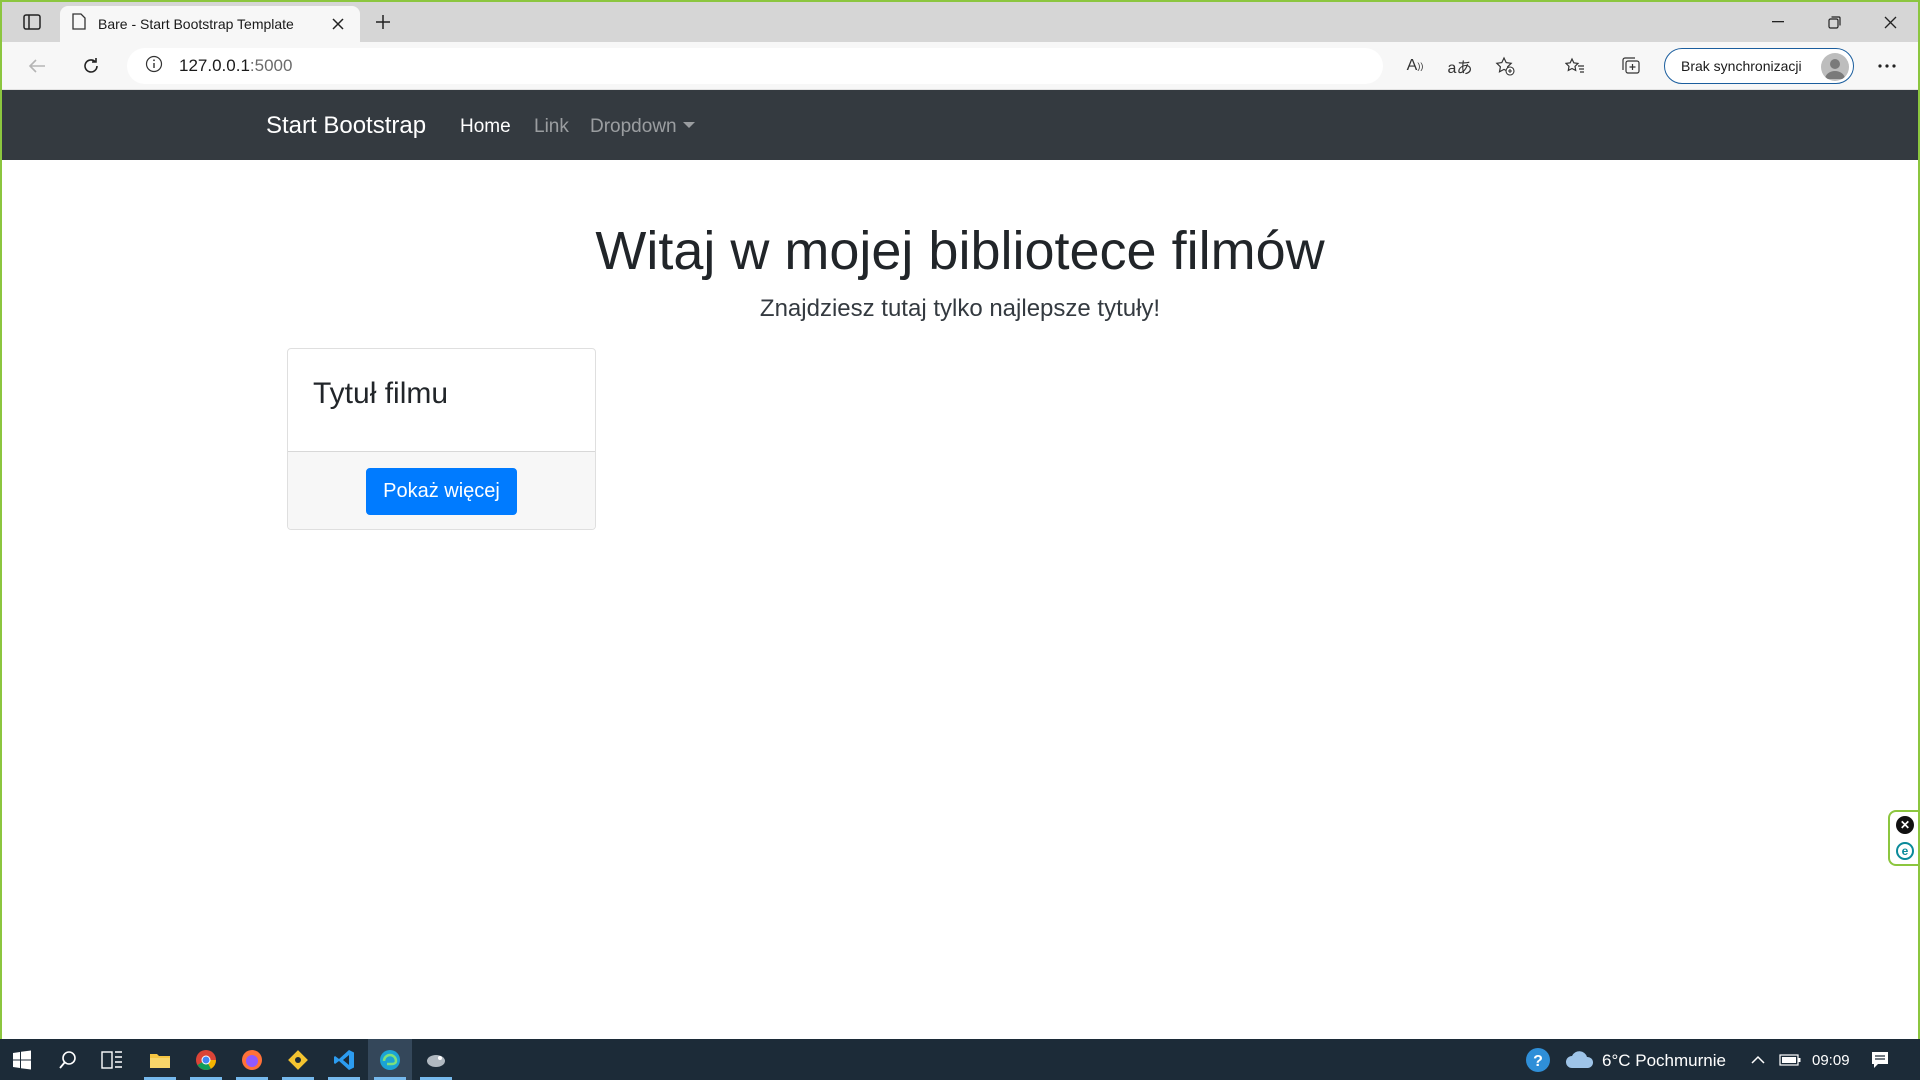  What do you see at coordinates (1834, 22) in the screenshot?
I see `restore-icon` at bounding box center [1834, 22].